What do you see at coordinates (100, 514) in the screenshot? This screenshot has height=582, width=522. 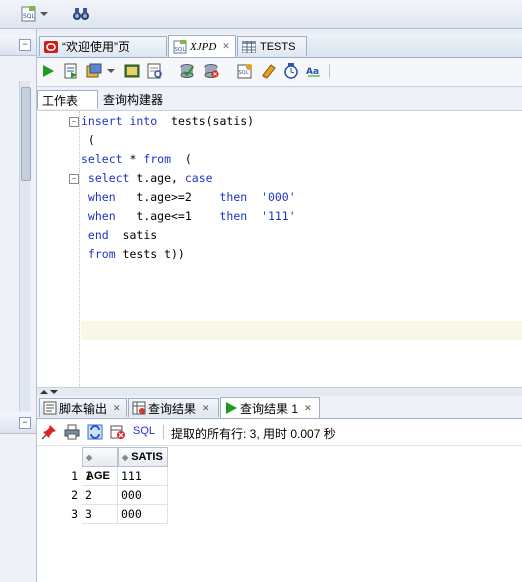 I see `table-cell: 3` at bounding box center [100, 514].